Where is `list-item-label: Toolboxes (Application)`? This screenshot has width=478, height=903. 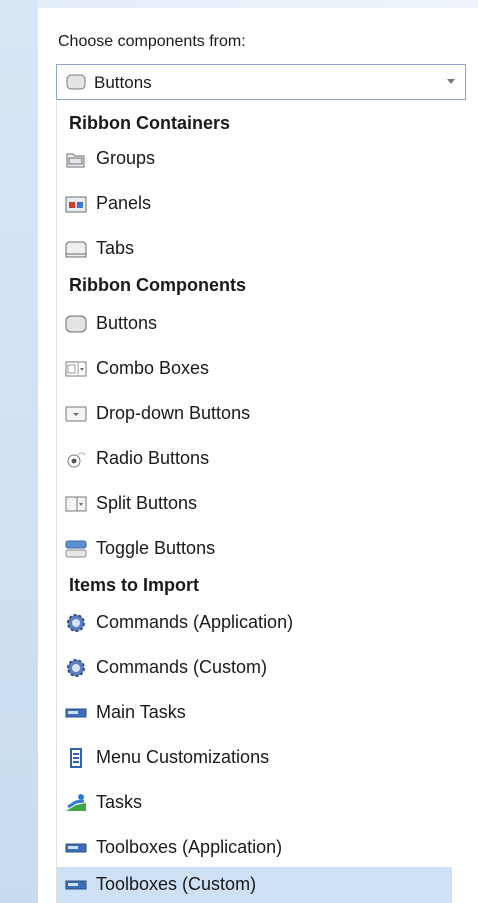 list-item-label: Toolboxes (Application) is located at coordinates (189, 847).